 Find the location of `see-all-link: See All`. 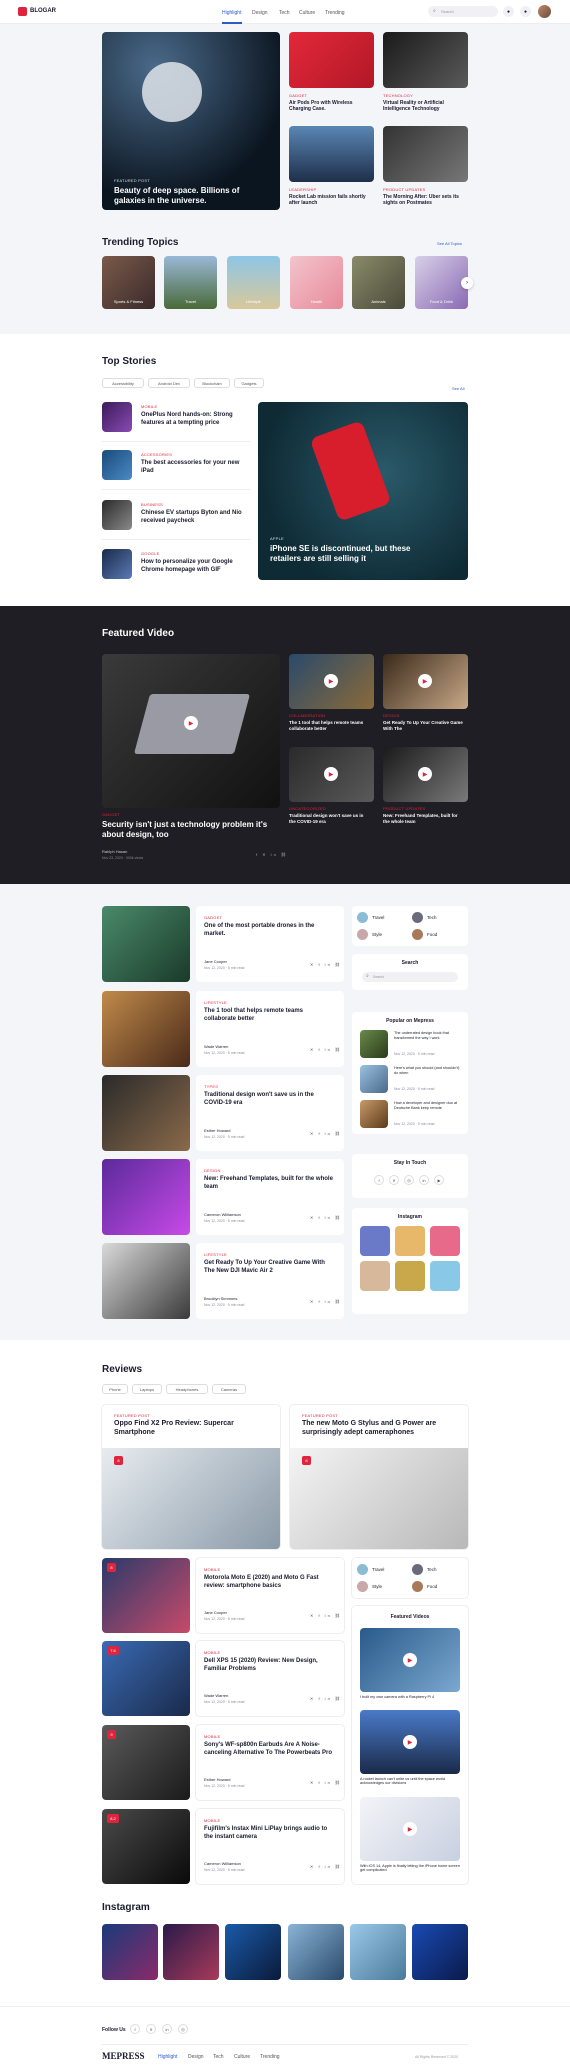

see-all-link: See All is located at coordinates (458, 388).